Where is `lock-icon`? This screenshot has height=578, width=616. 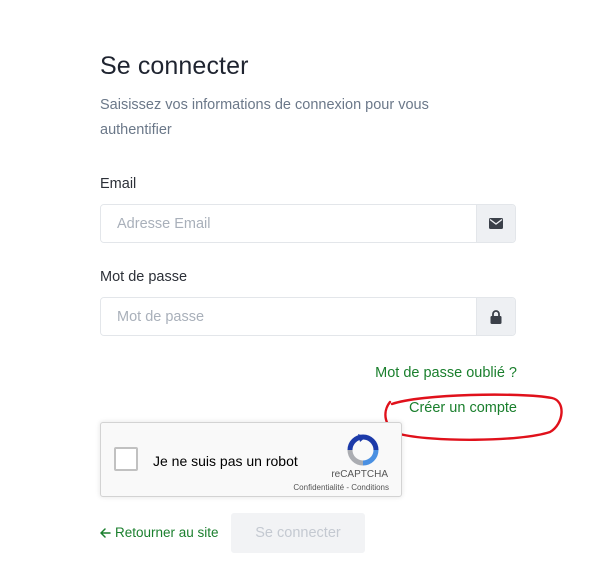
lock-icon is located at coordinates (496, 316).